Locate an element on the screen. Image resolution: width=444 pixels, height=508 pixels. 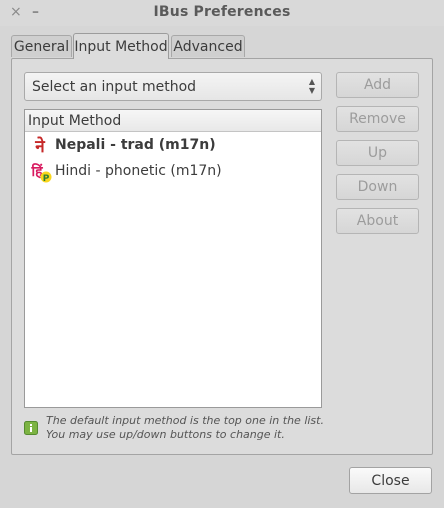
list-header-label: Input Method is located at coordinates (75, 120).